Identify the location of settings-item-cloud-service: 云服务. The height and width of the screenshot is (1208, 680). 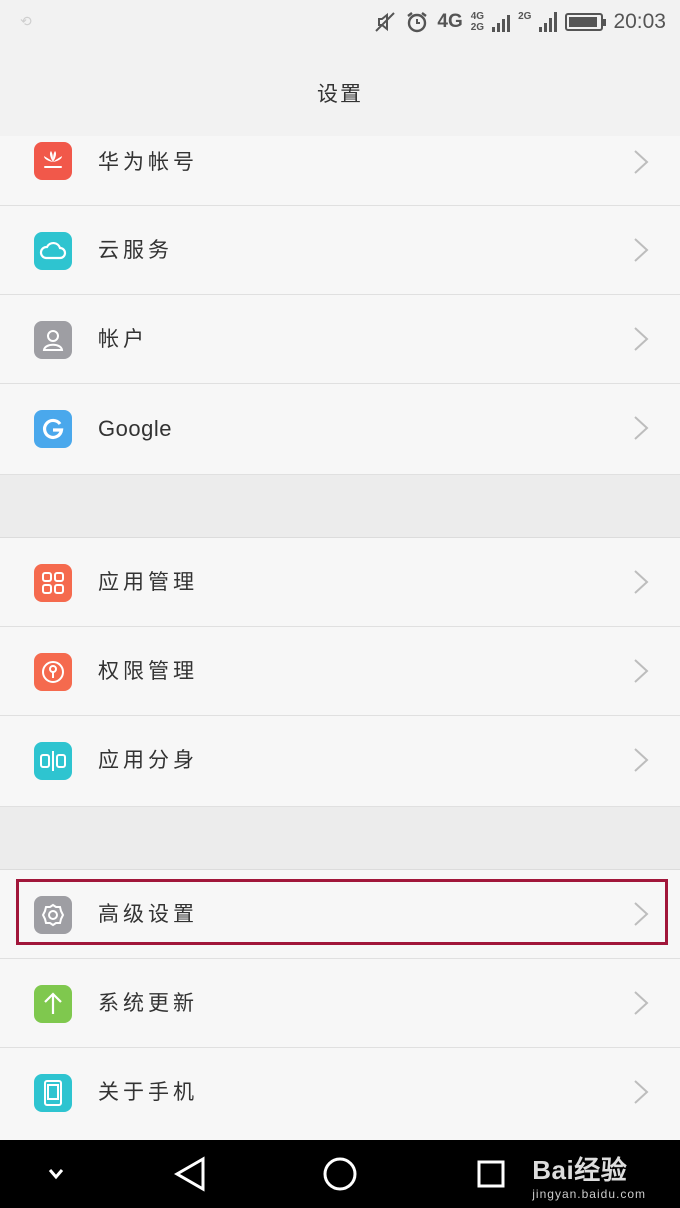
(340, 250).